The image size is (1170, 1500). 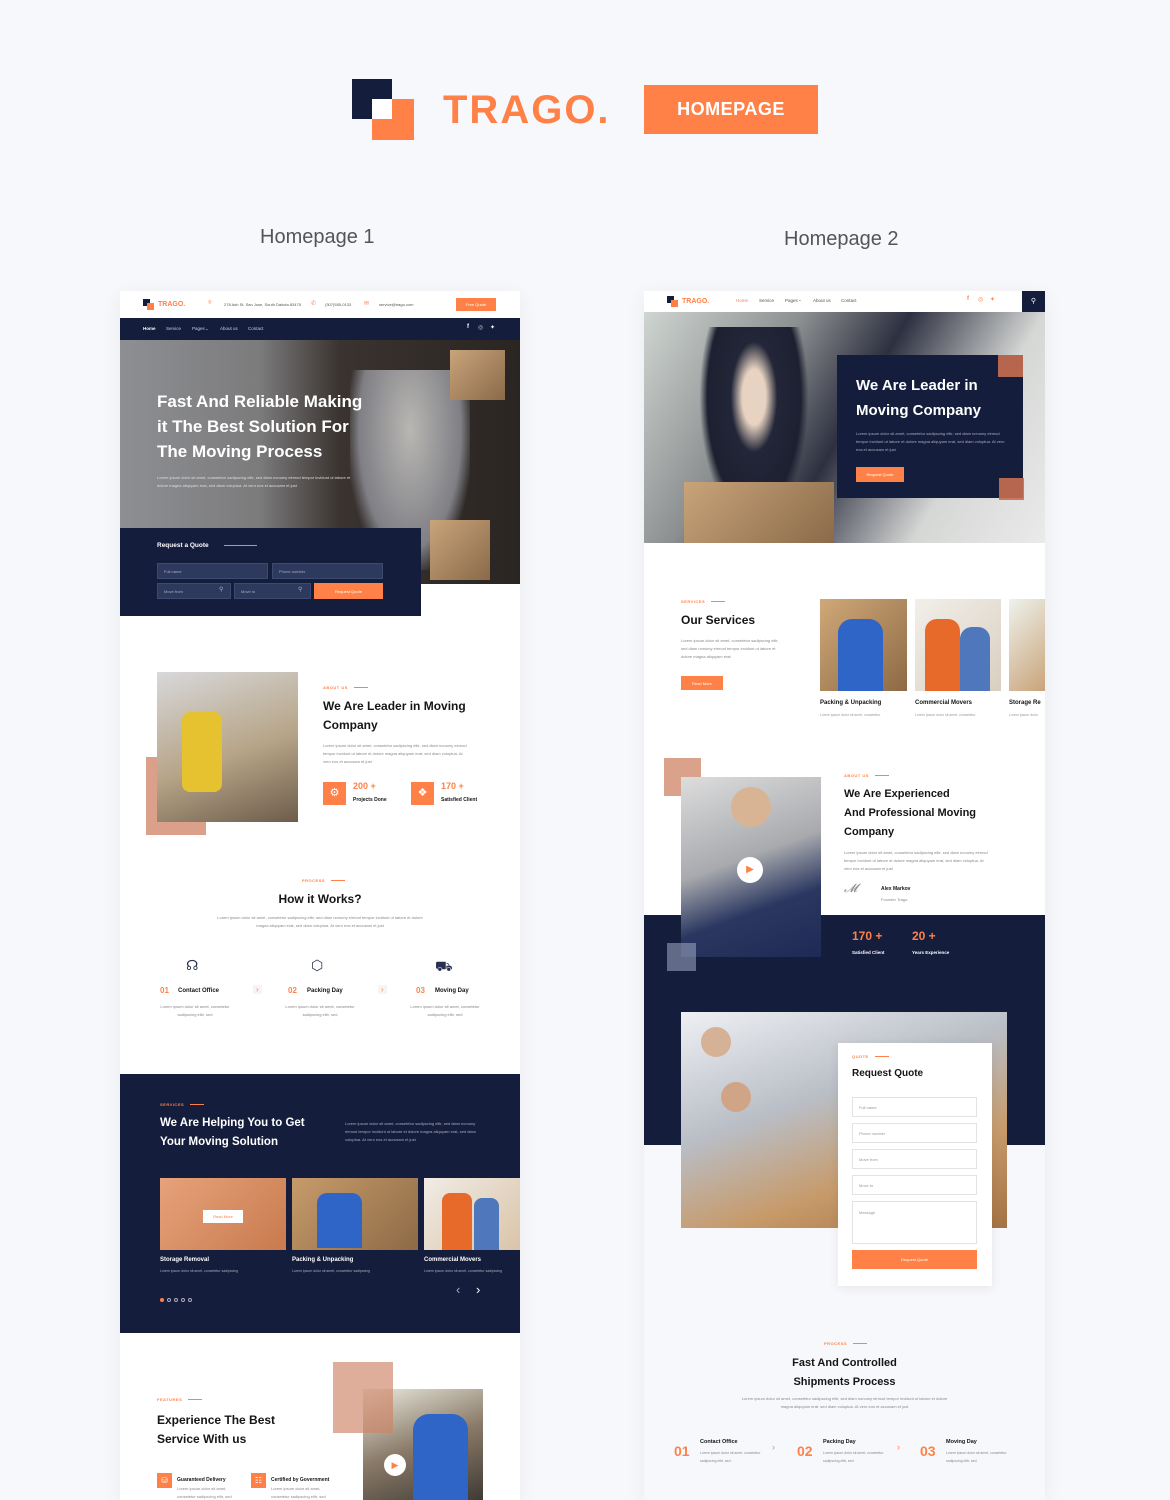 What do you see at coordinates (914, 1159) in the screenshot?
I see `move-from-input: Move from` at bounding box center [914, 1159].